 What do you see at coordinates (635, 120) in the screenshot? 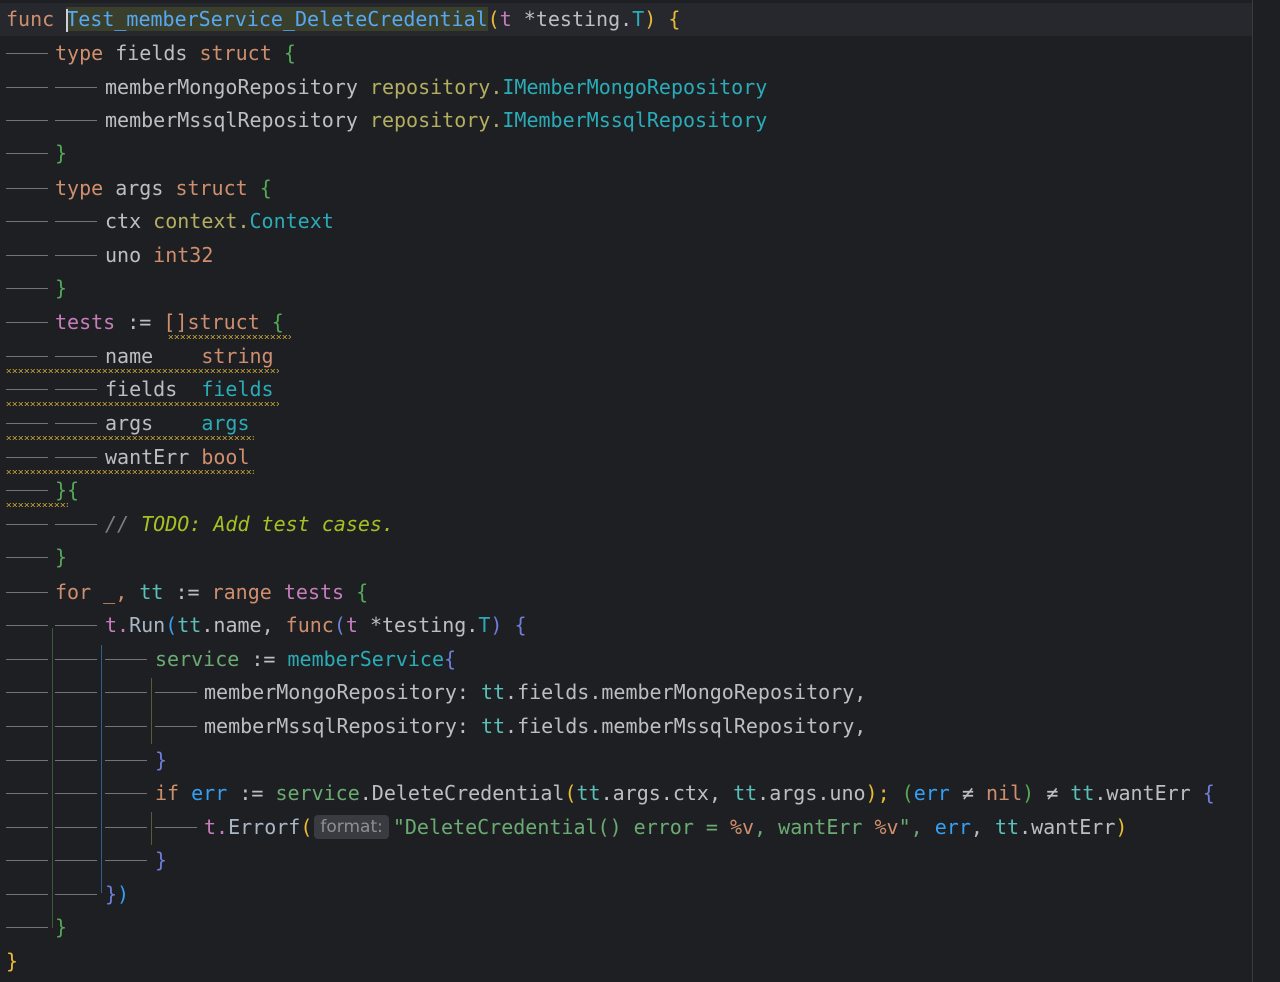
I see `token: IMemberMssqlRepository` at bounding box center [635, 120].